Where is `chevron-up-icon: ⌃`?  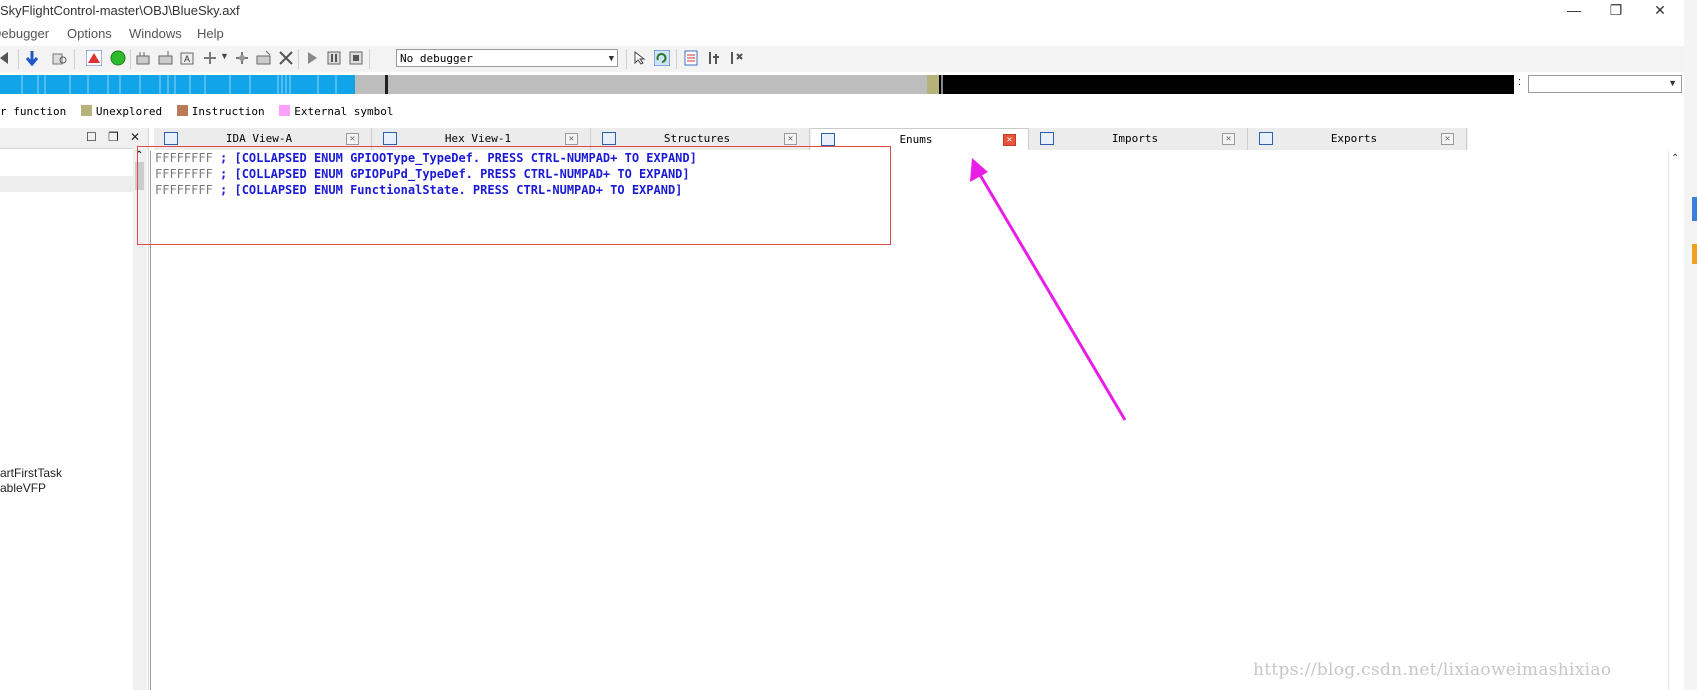 chevron-up-icon: ⌃ is located at coordinates (1675, 158).